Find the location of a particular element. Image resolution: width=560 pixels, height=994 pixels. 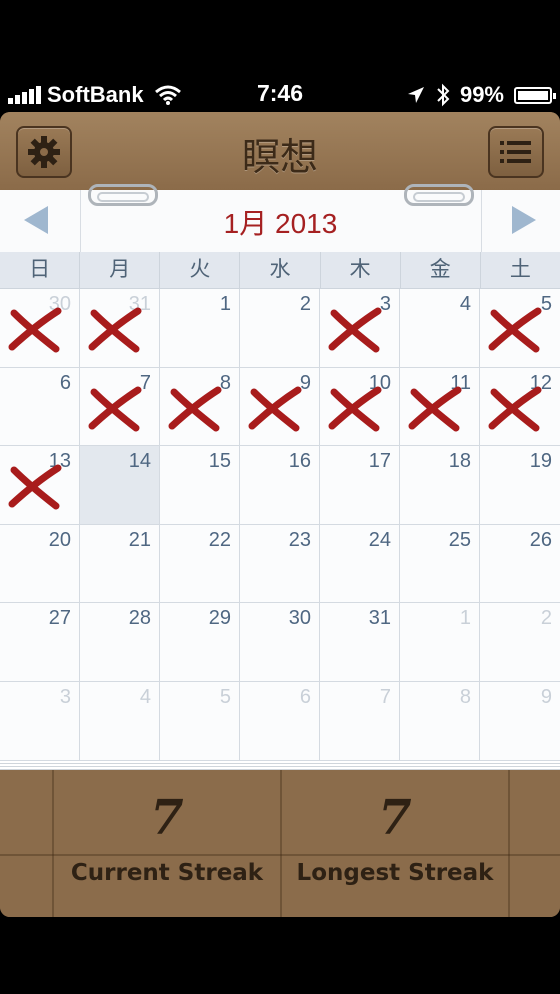

day-number: 25 is located at coordinates (459, 539).